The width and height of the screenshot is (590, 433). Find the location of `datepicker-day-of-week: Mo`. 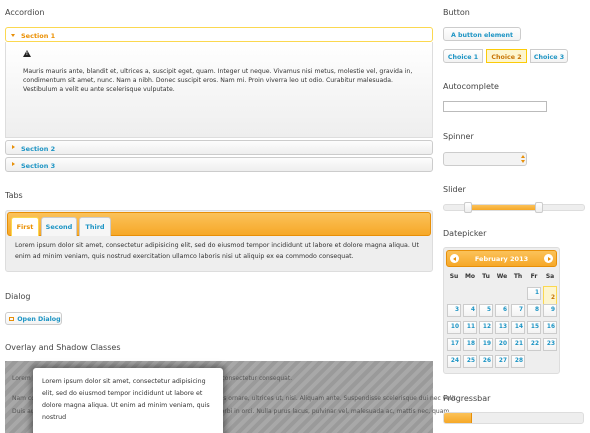

datepicker-day-of-week: Mo is located at coordinates (470, 276).